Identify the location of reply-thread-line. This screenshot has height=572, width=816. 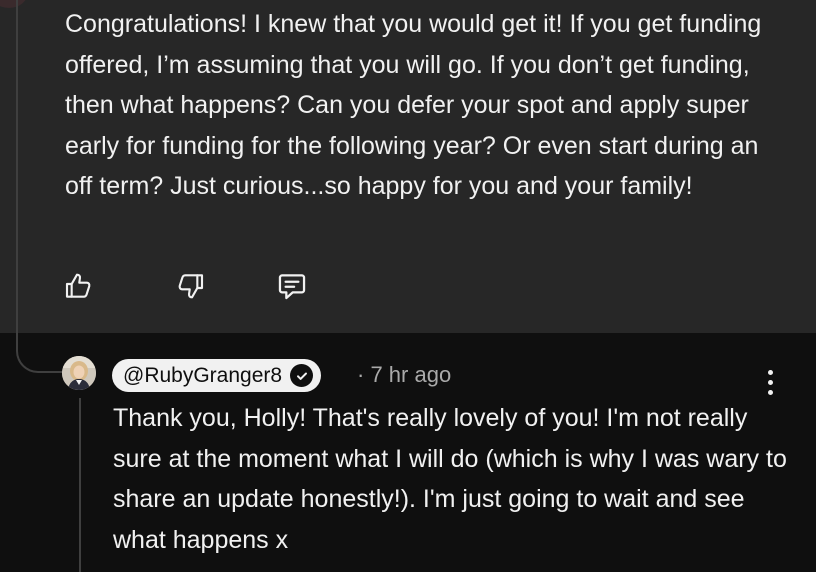
(80, 485).